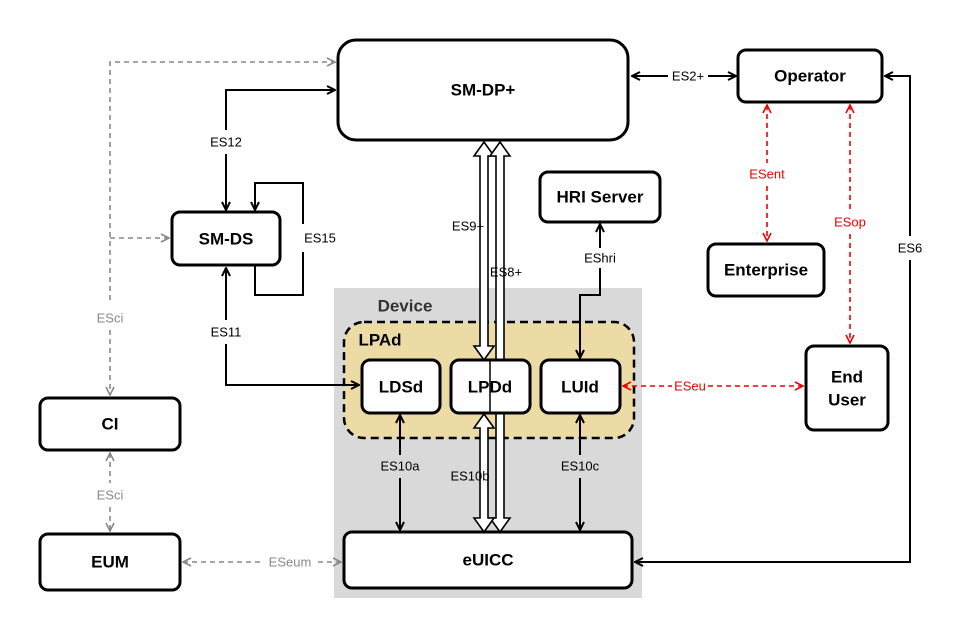 The image size is (964, 636). What do you see at coordinates (400, 466) in the screenshot?
I see `es10a-label: ES10a` at bounding box center [400, 466].